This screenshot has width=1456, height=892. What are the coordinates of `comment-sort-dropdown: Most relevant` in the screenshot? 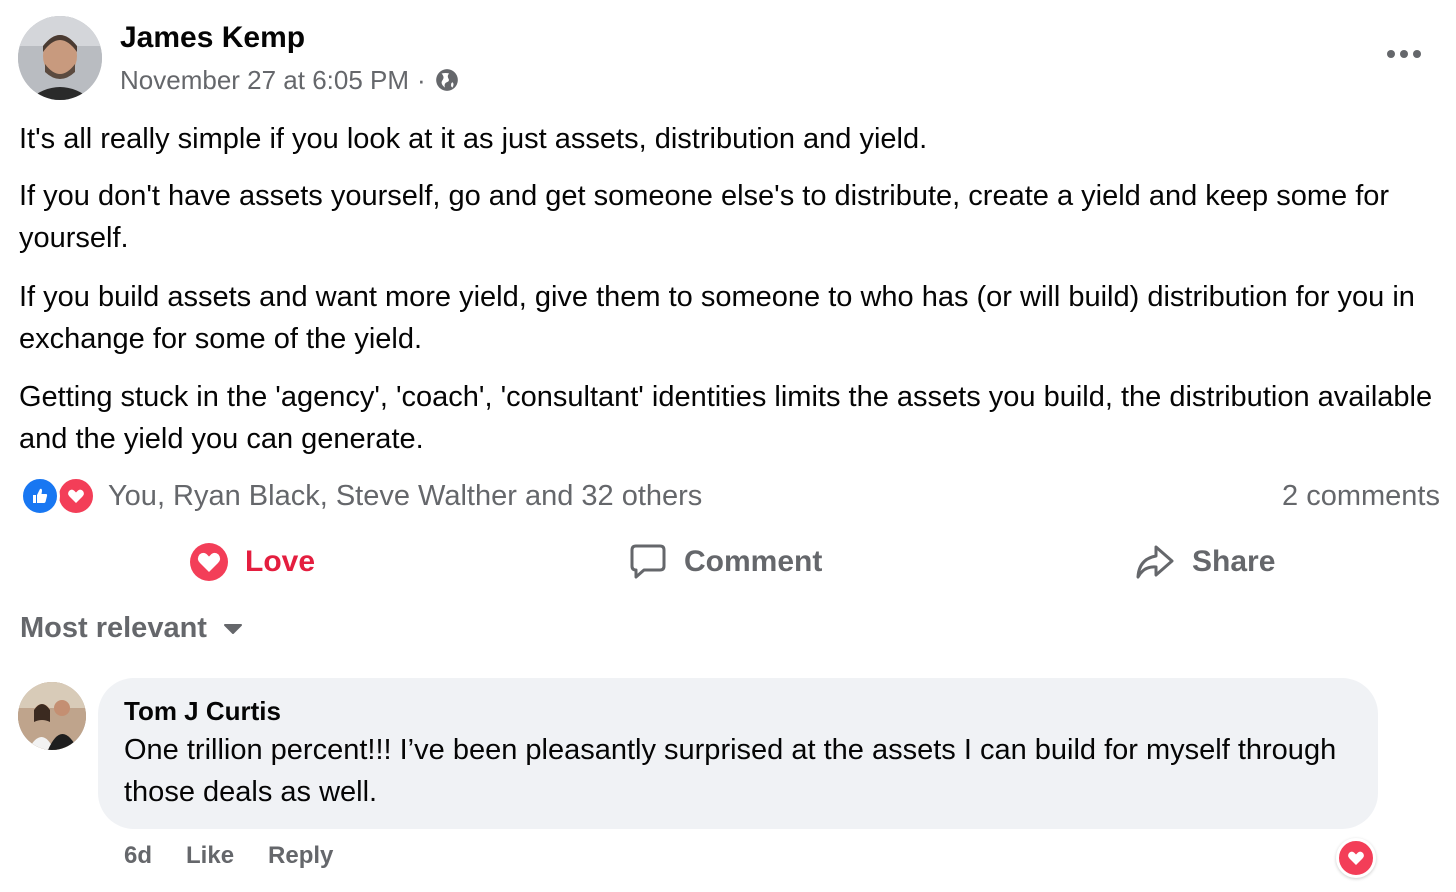 It's located at (131, 628).